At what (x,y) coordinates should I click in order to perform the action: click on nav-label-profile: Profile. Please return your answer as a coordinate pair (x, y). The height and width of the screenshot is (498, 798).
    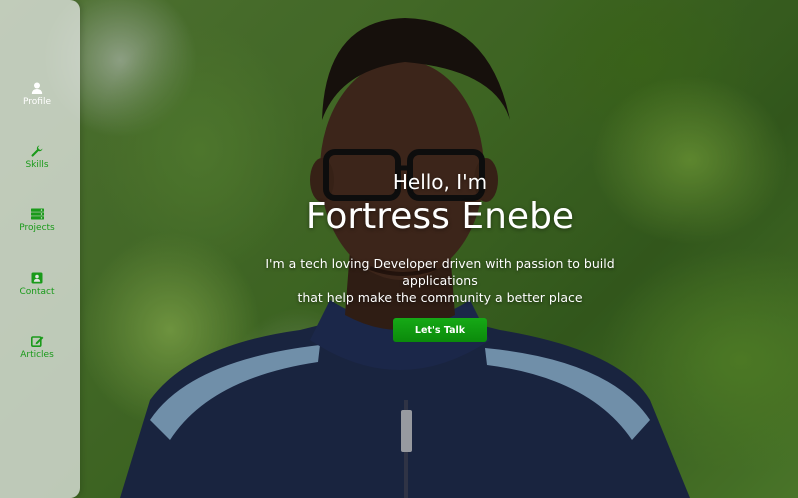
    Looking at the image, I should click on (37, 102).